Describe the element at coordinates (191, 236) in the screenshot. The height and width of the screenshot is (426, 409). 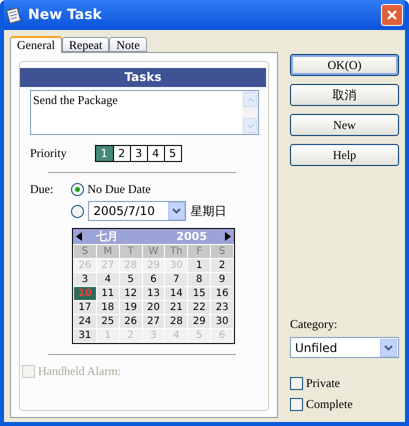
I see `year-label: 2005` at that location.